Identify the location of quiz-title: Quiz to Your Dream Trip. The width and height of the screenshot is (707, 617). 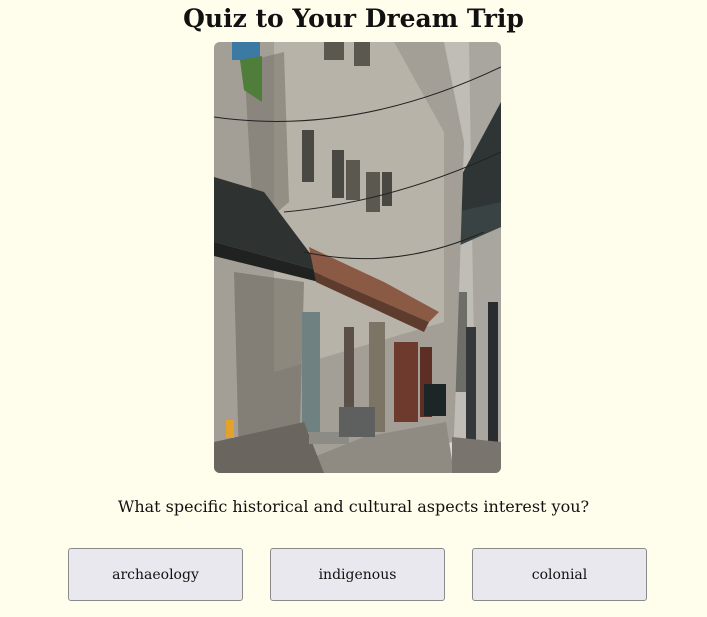
(353, 18).